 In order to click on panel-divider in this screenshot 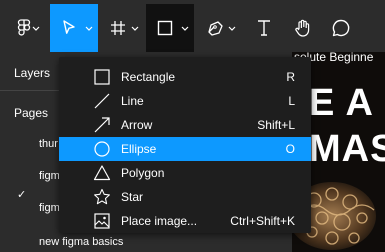, I will do `click(31, 90)`.